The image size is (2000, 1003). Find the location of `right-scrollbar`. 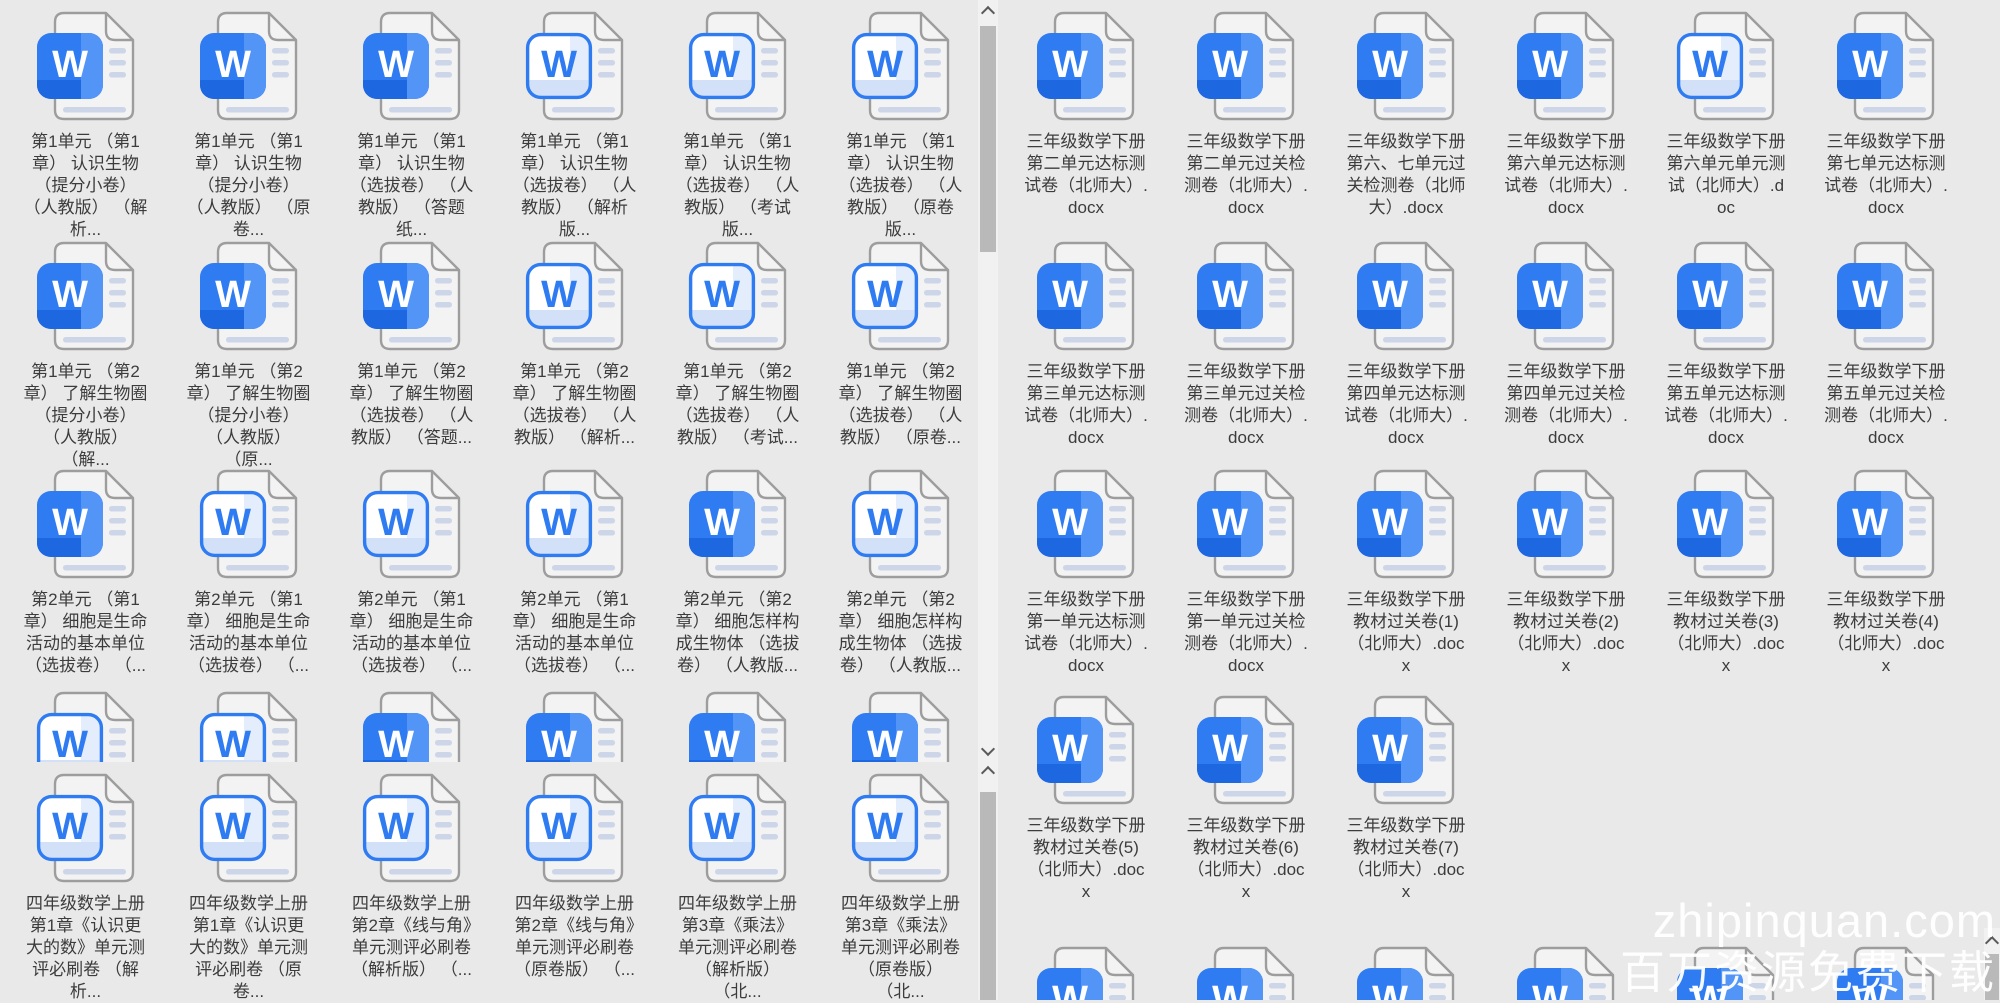

right-scrollbar is located at coordinates (1992, 964).